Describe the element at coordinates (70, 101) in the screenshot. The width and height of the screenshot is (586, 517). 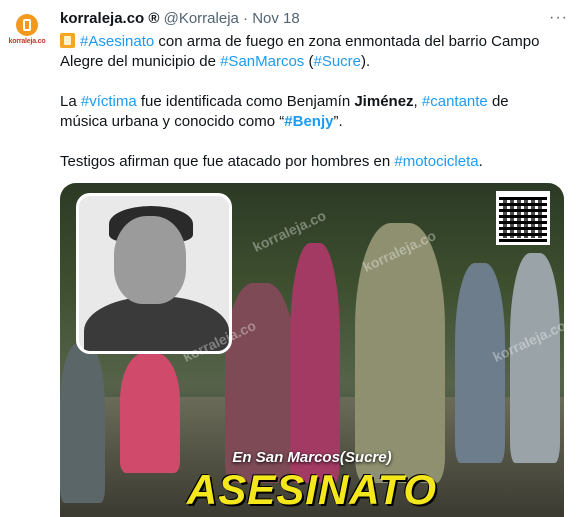
I see `text-segment: La` at that location.